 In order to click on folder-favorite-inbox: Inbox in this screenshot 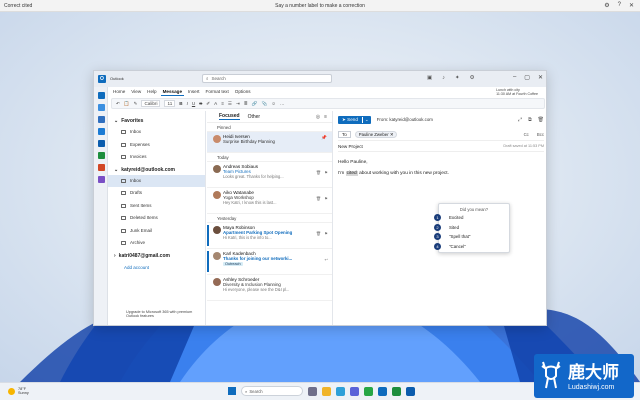, I will do `click(156, 132)`.